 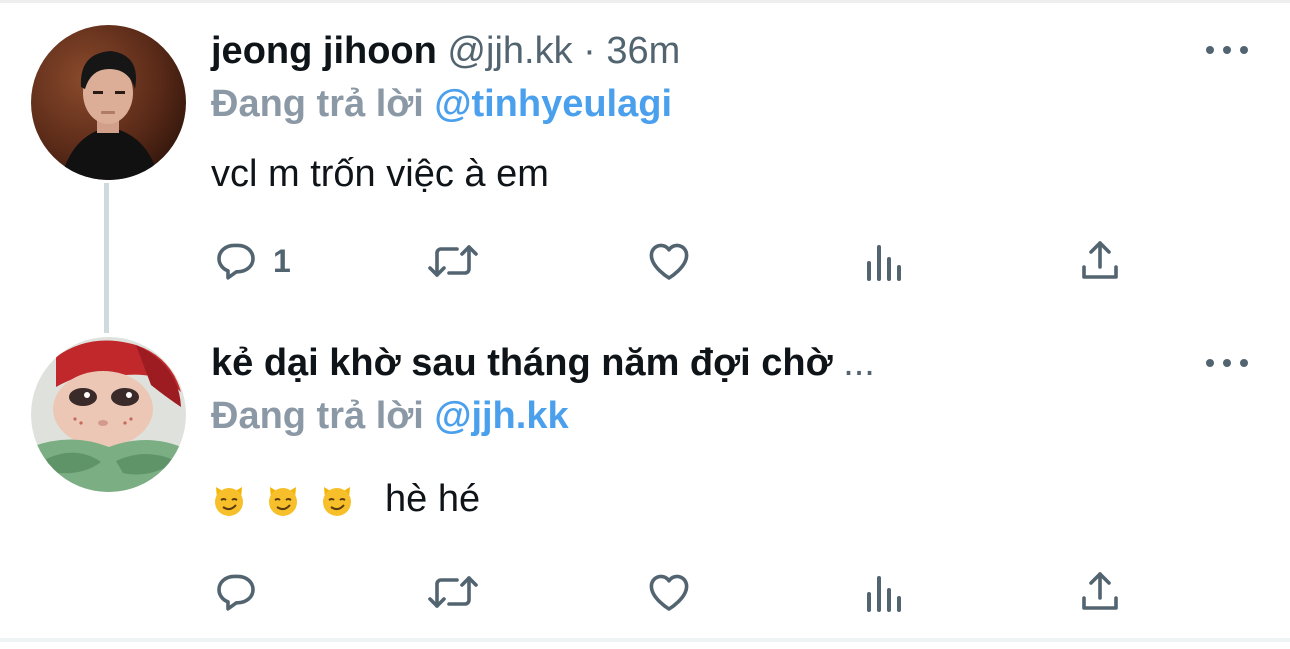 I want to click on timestamp: 36m, so click(x=643, y=51).